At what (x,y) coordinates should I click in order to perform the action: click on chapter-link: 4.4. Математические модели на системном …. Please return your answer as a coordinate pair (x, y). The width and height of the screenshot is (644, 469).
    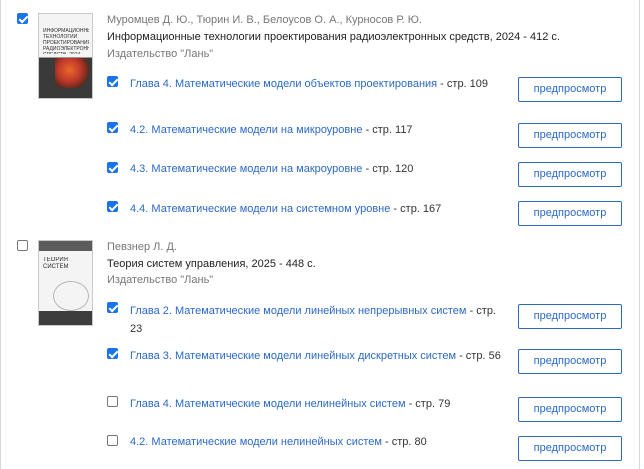
    Looking at the image, I should click on (260, 209).